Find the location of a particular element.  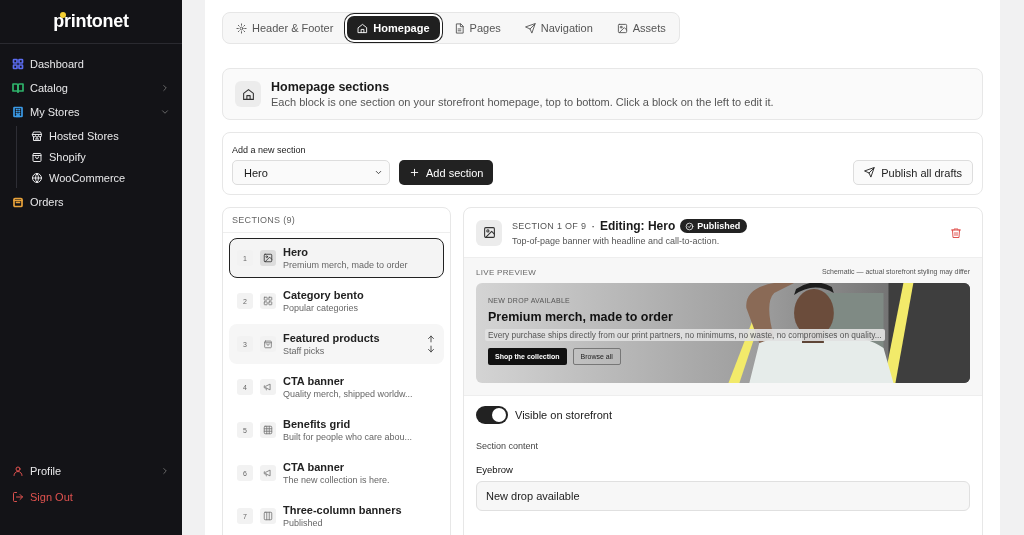

section-position: SECTION 1 OF 9 is located at coordinates (549, 226).